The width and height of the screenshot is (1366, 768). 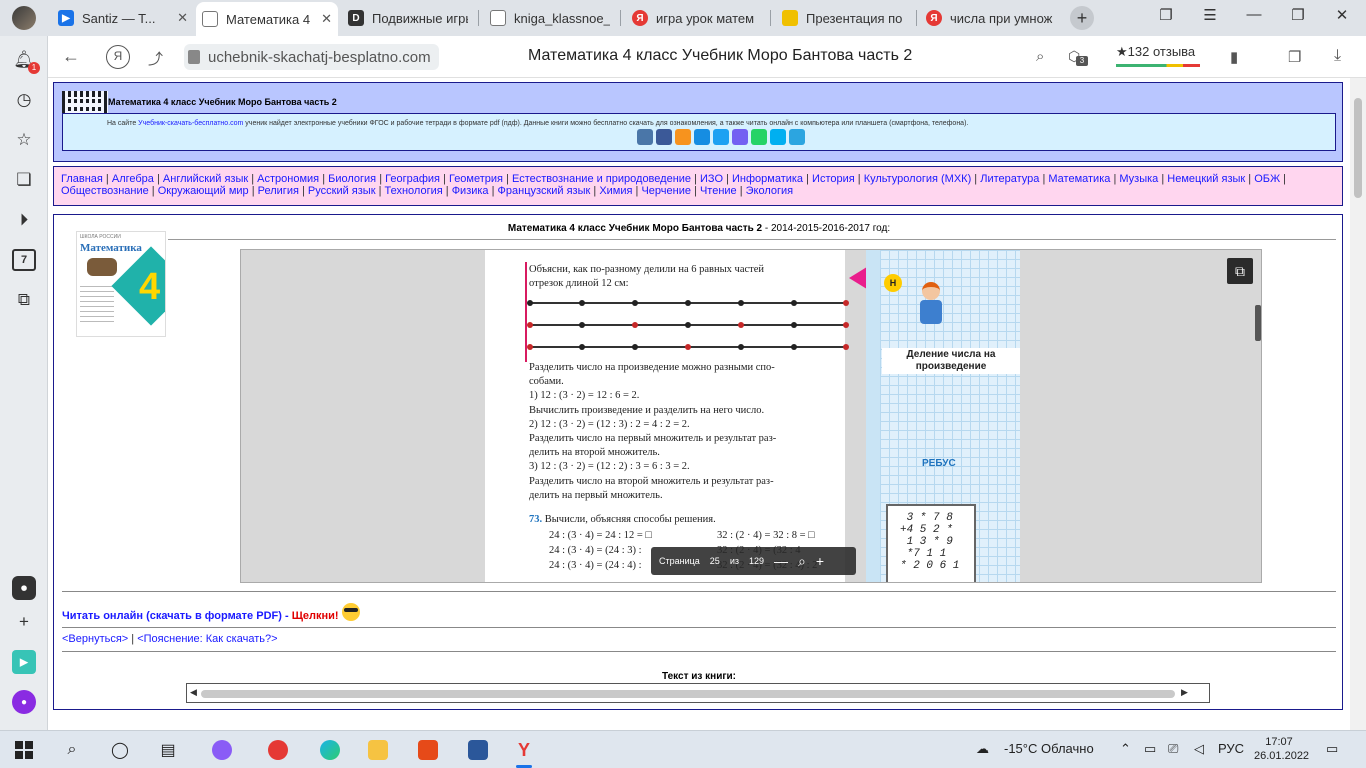 What do you see at coordinates (1254, 14) in the screenshot?
I see `minimize-icon: —` at bounding box center [1254, 14].